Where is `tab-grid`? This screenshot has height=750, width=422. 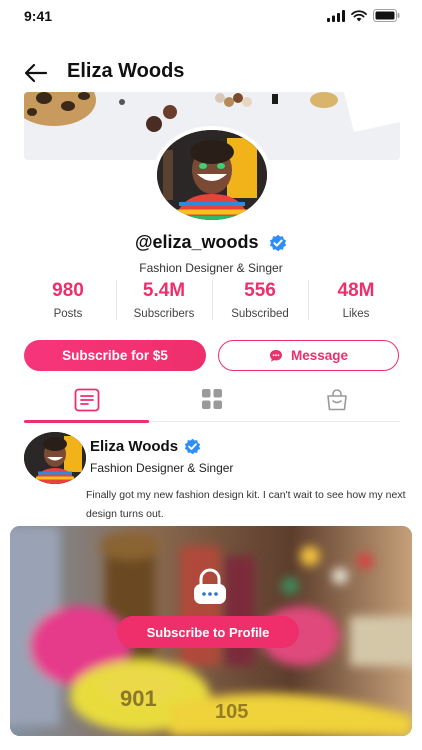
tab-grid is located at coordinates (211, 402).